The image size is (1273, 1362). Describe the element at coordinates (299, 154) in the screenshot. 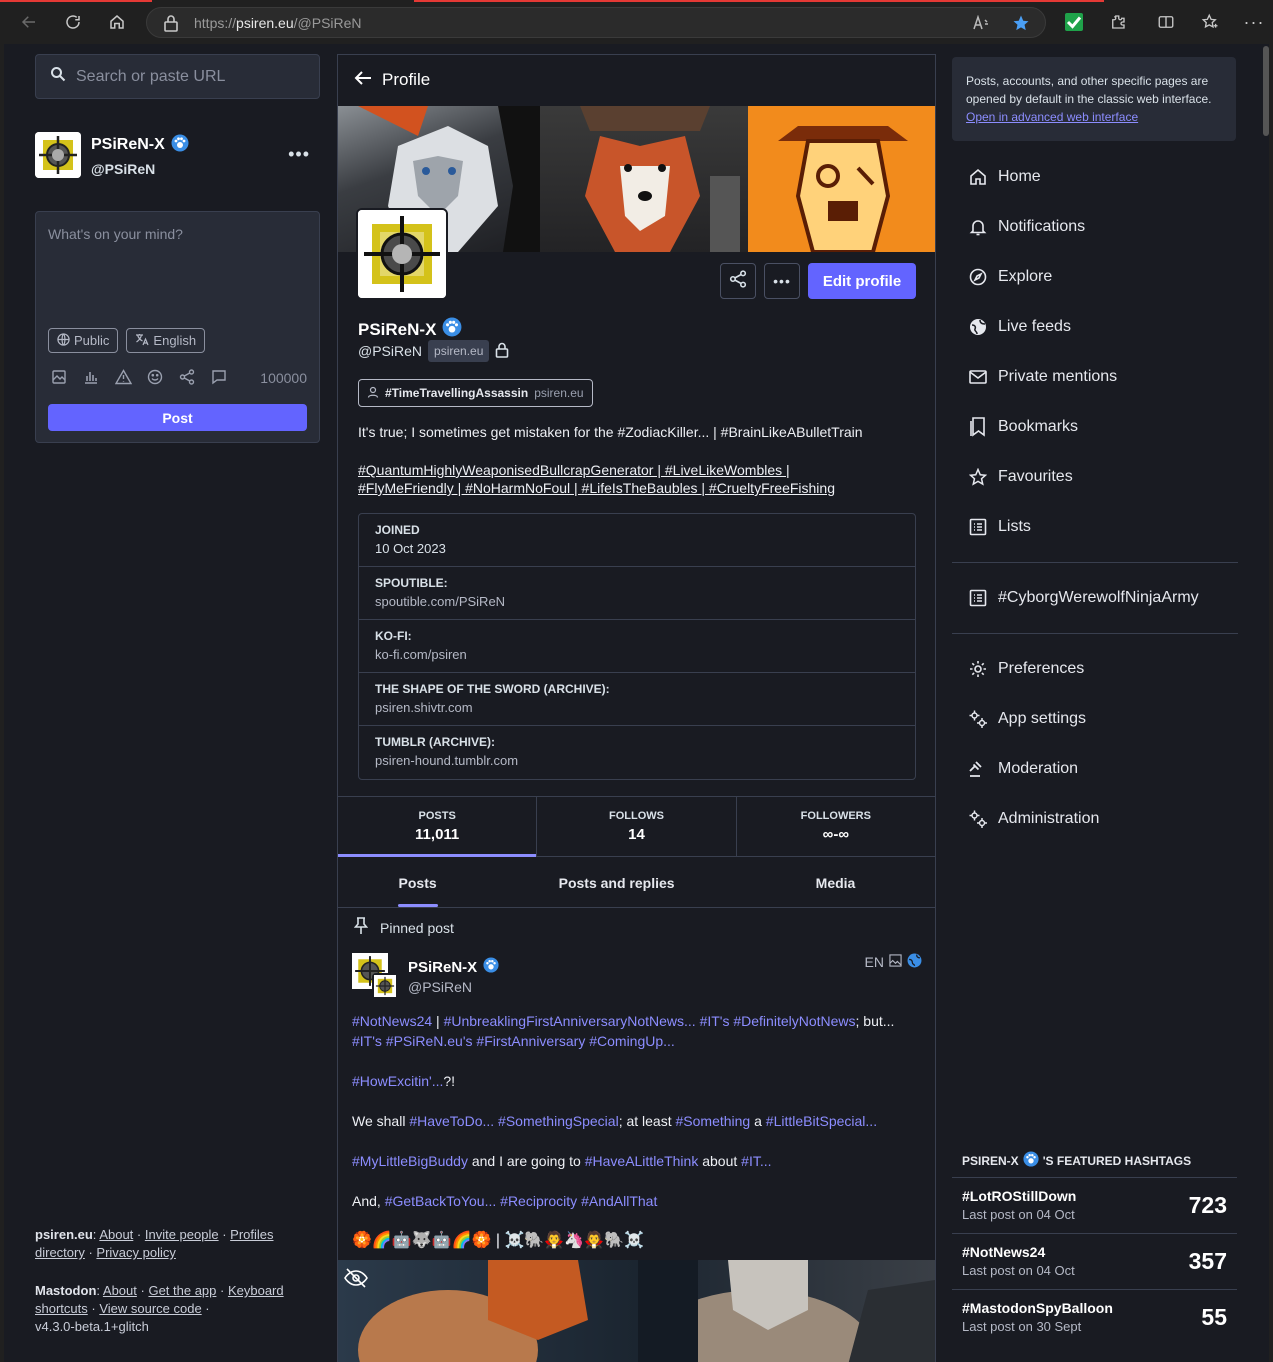

I see `account-menu-icon: •••` at that location.